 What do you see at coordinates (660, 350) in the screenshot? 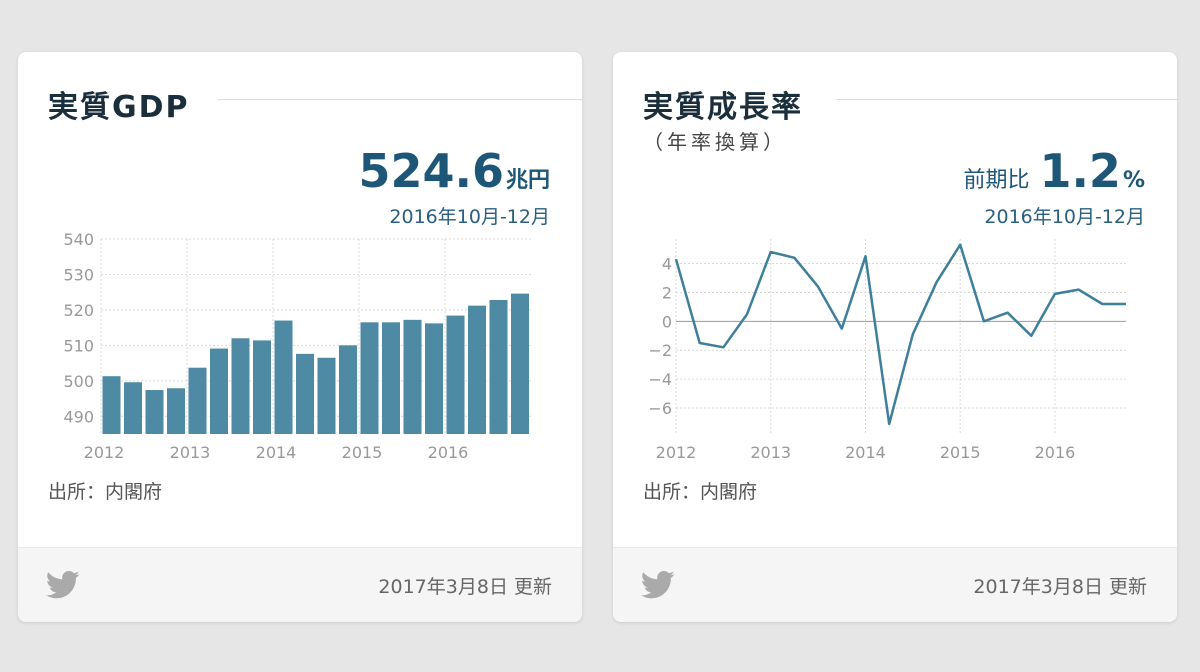
I see `y-tick-label: −2` at bounding box center [660, 350].